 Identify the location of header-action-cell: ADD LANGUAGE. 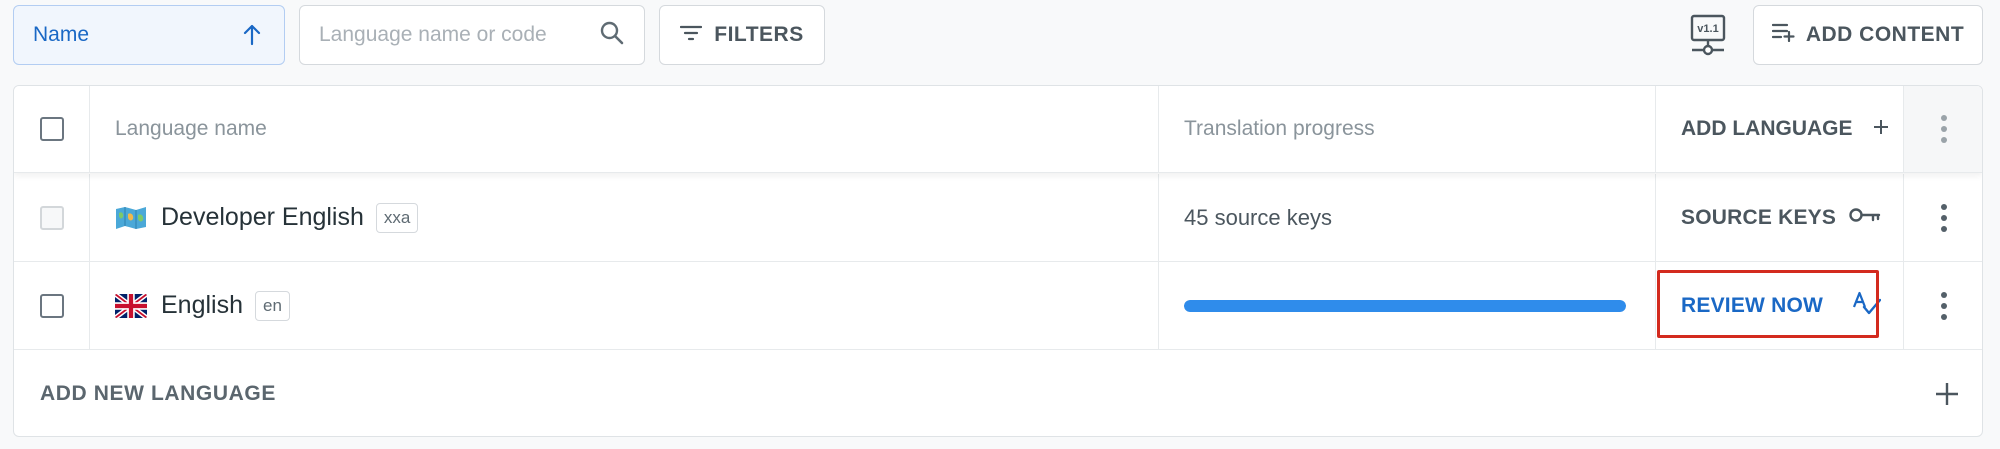
(1780, 129).